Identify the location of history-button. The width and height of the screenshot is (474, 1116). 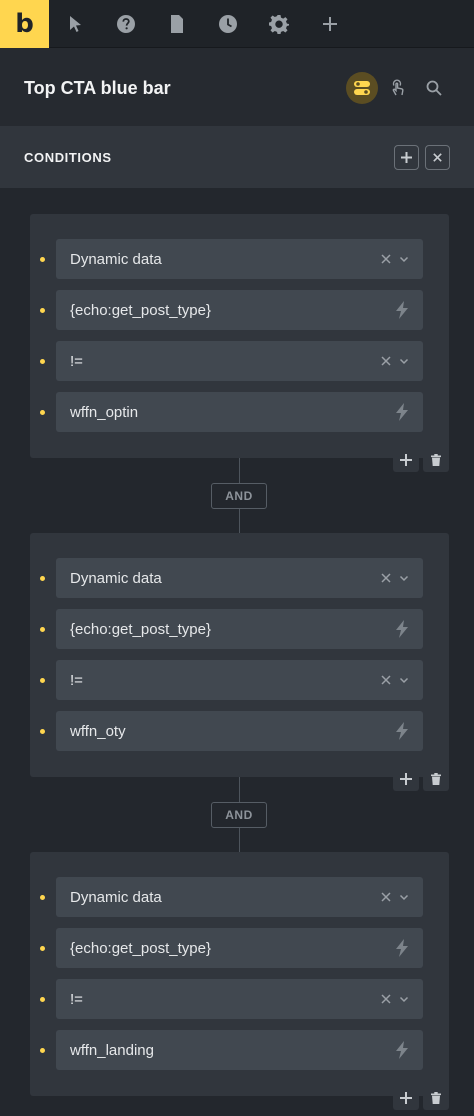
(227, 24).